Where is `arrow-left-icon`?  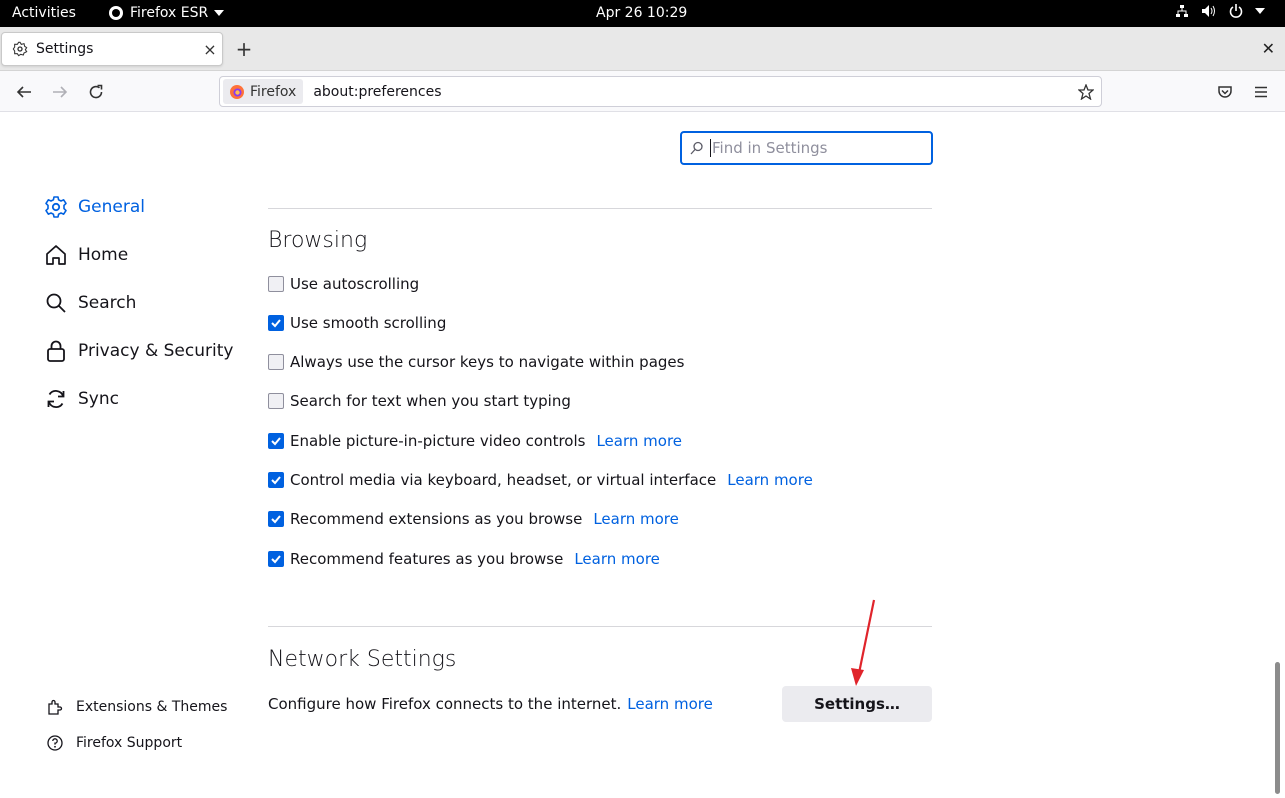
arrow-left-icon is located at coordinates (23, 92).